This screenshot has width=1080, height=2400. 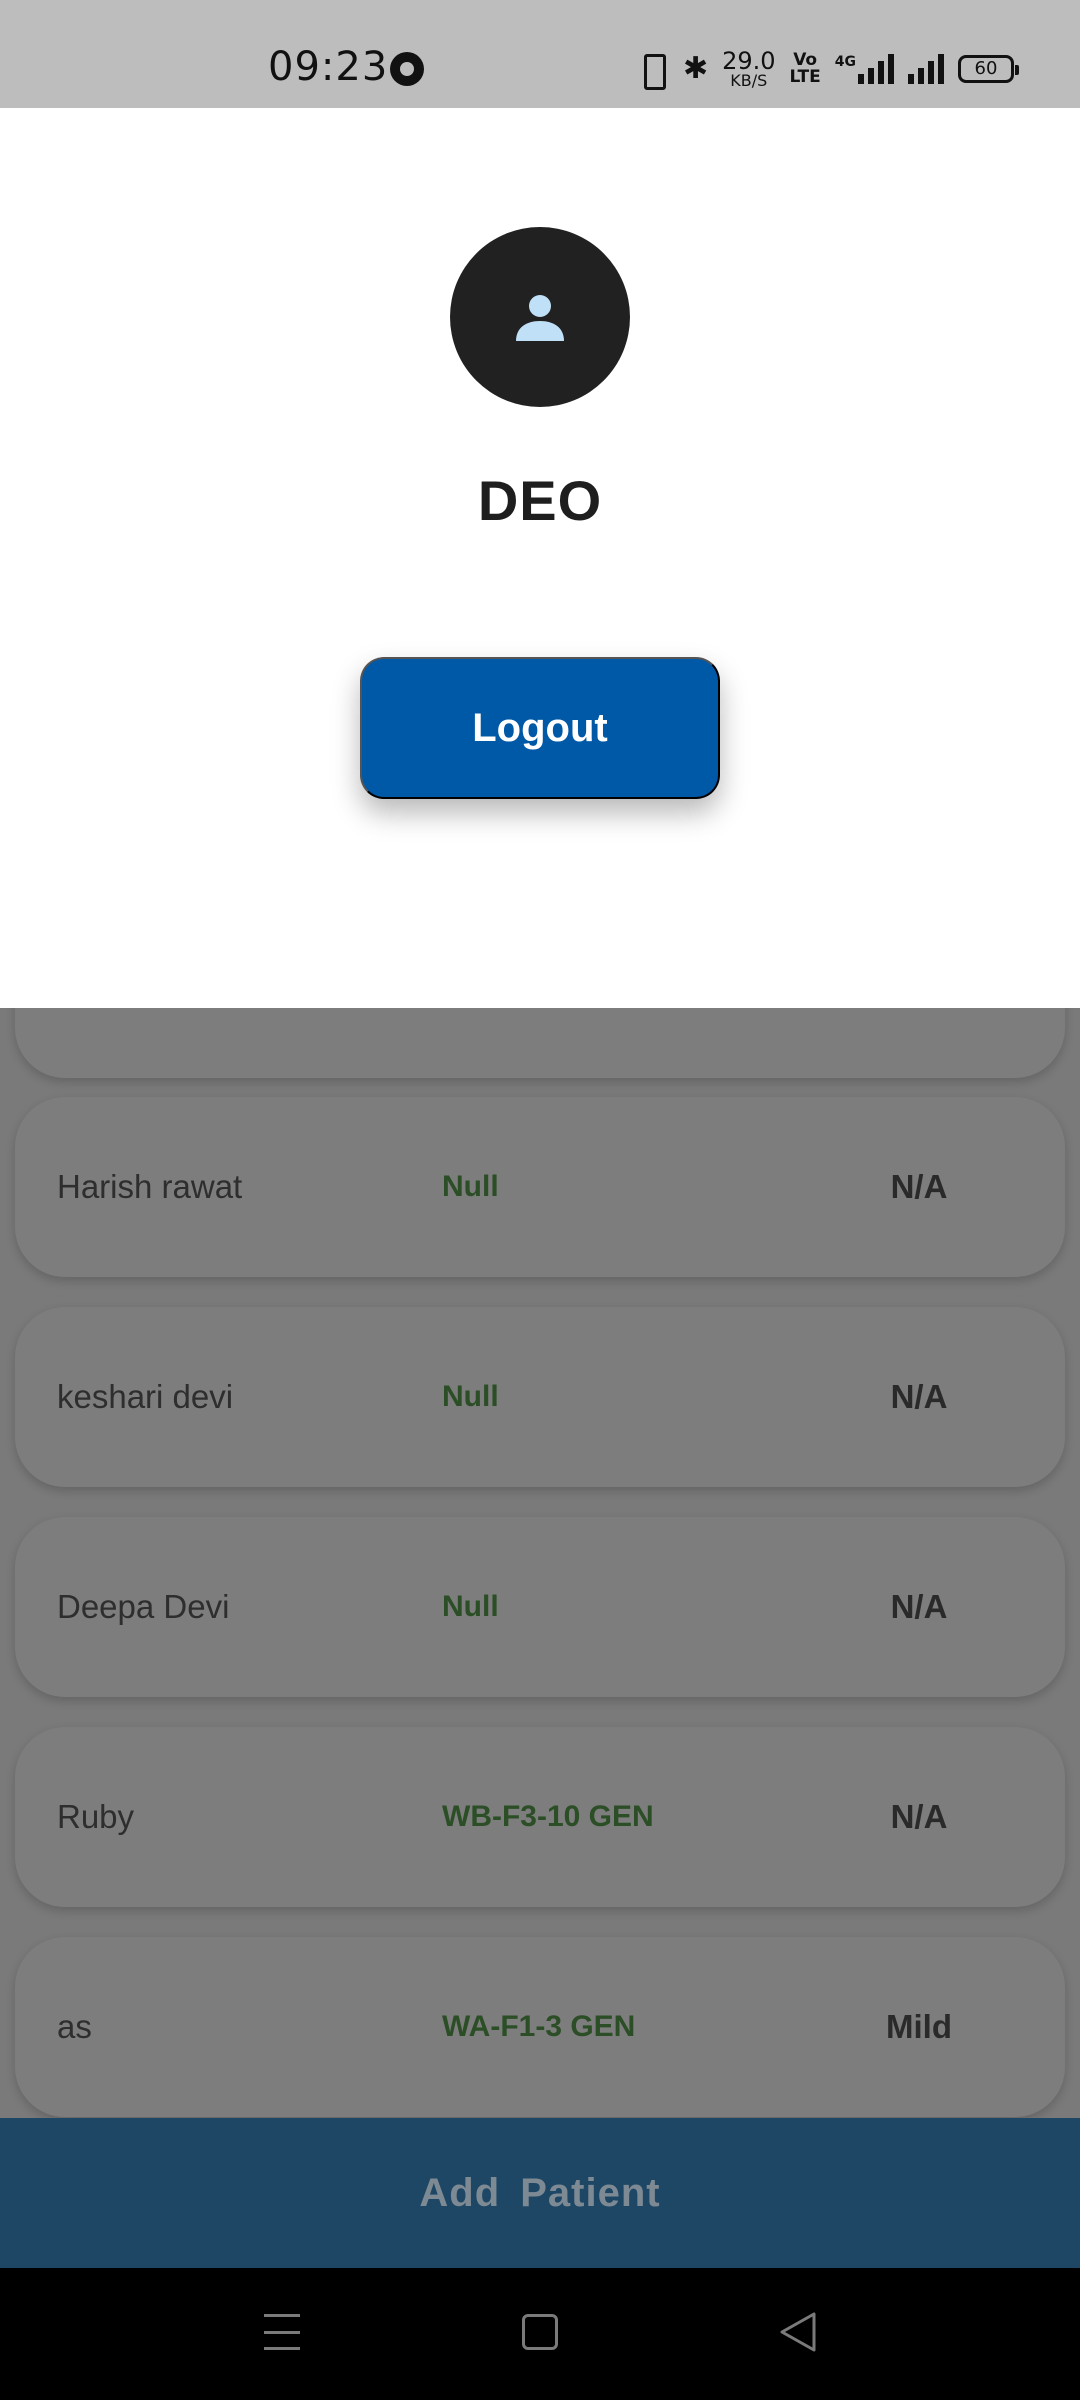 What do you see at coordinates (805, 77) in the screenshot?
I see `volte-bottom: LTE` at bounding box center [805, 77].